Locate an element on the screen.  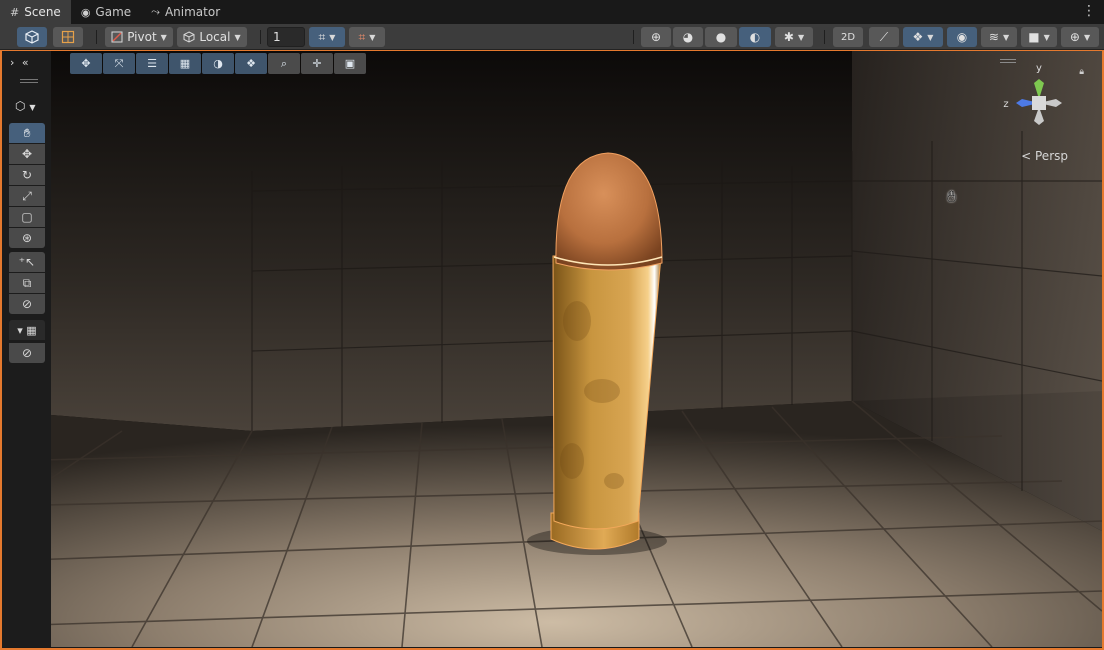
layers-dropdown: ≋ ▼ is located at coordinates (999, 37).